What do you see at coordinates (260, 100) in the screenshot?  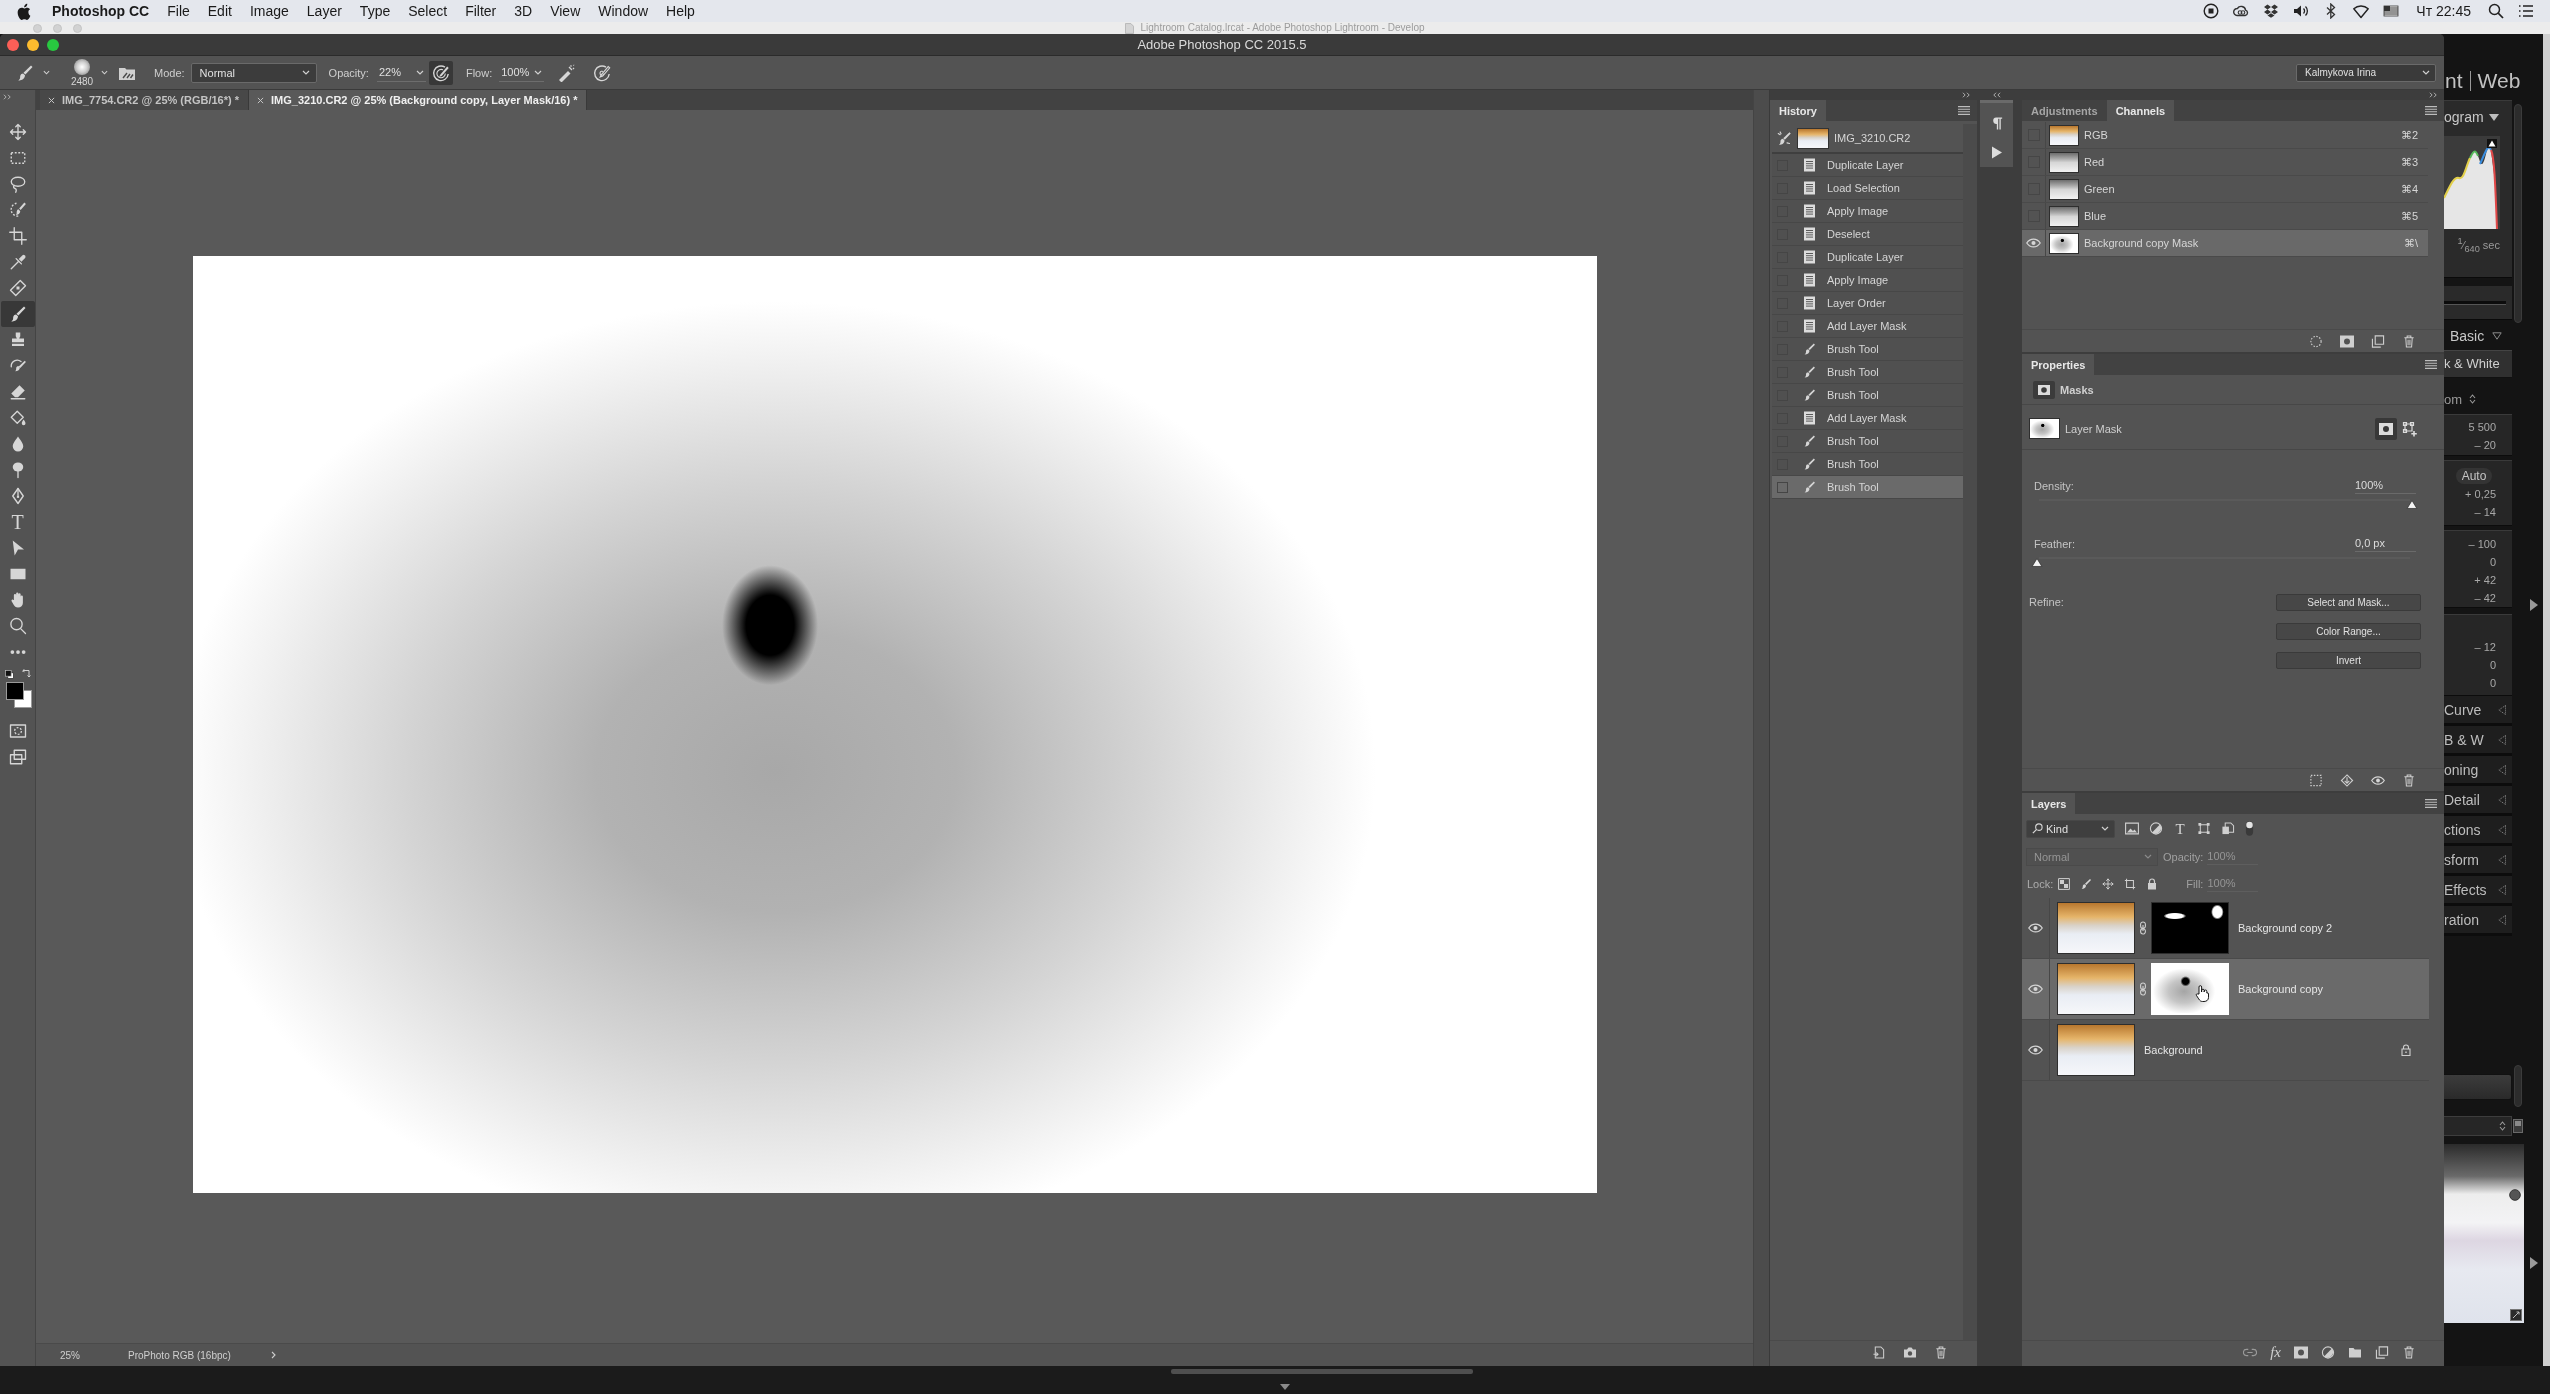 I see `close-icon` at bounding box center [260, 100].